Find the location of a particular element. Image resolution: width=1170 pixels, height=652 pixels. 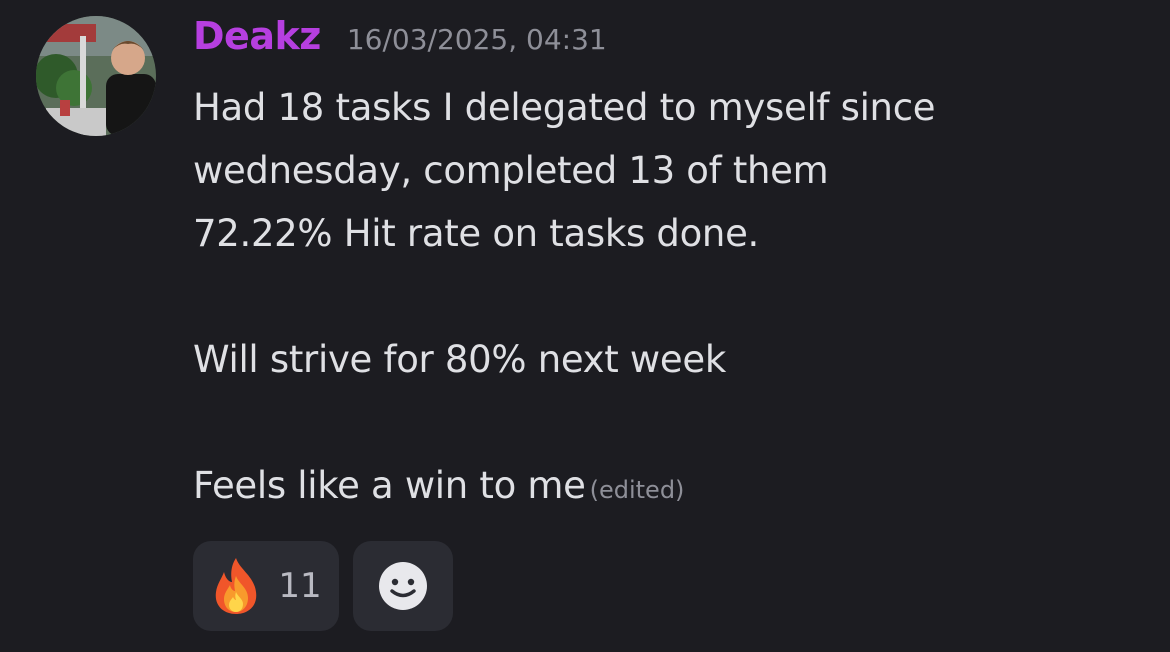

add-reaction-smiley-icon is located at coordinates (403, 586).